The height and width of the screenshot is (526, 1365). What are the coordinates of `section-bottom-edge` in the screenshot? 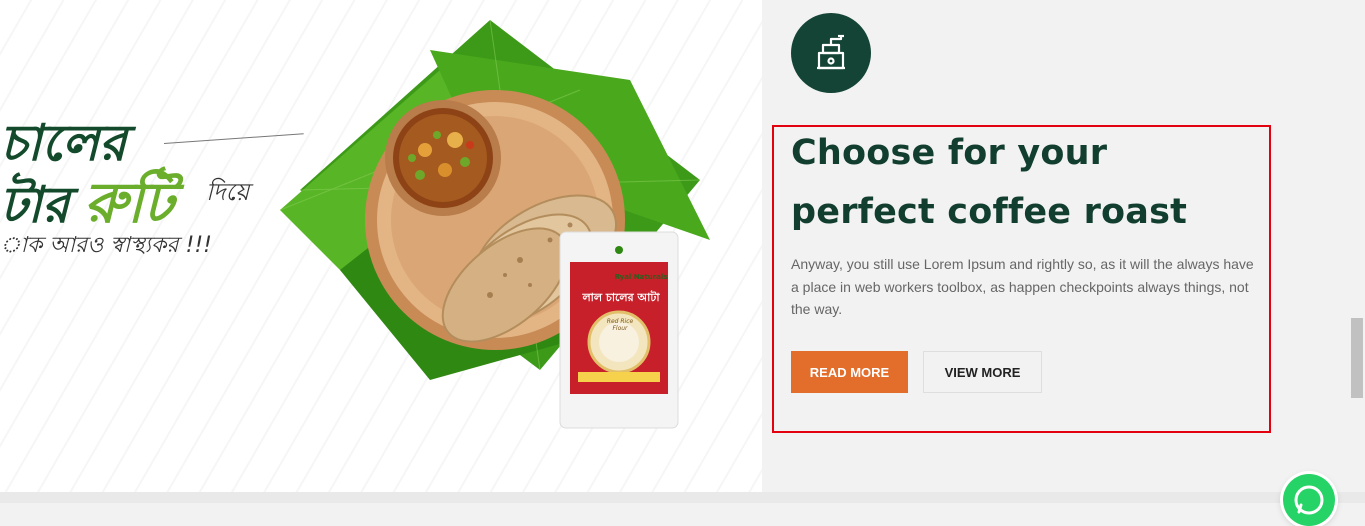 It's located at (682, 497).